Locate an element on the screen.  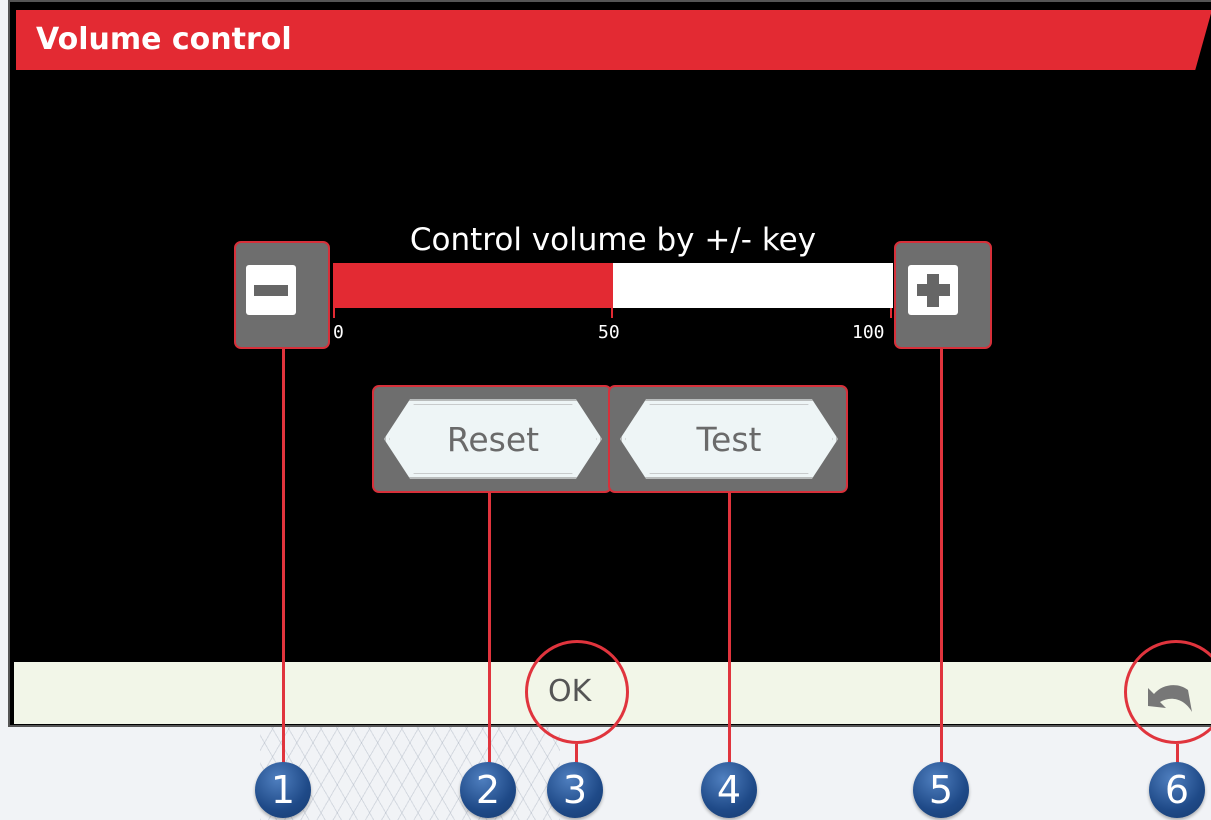
volume-down-button is located at coordinates (282, 295).